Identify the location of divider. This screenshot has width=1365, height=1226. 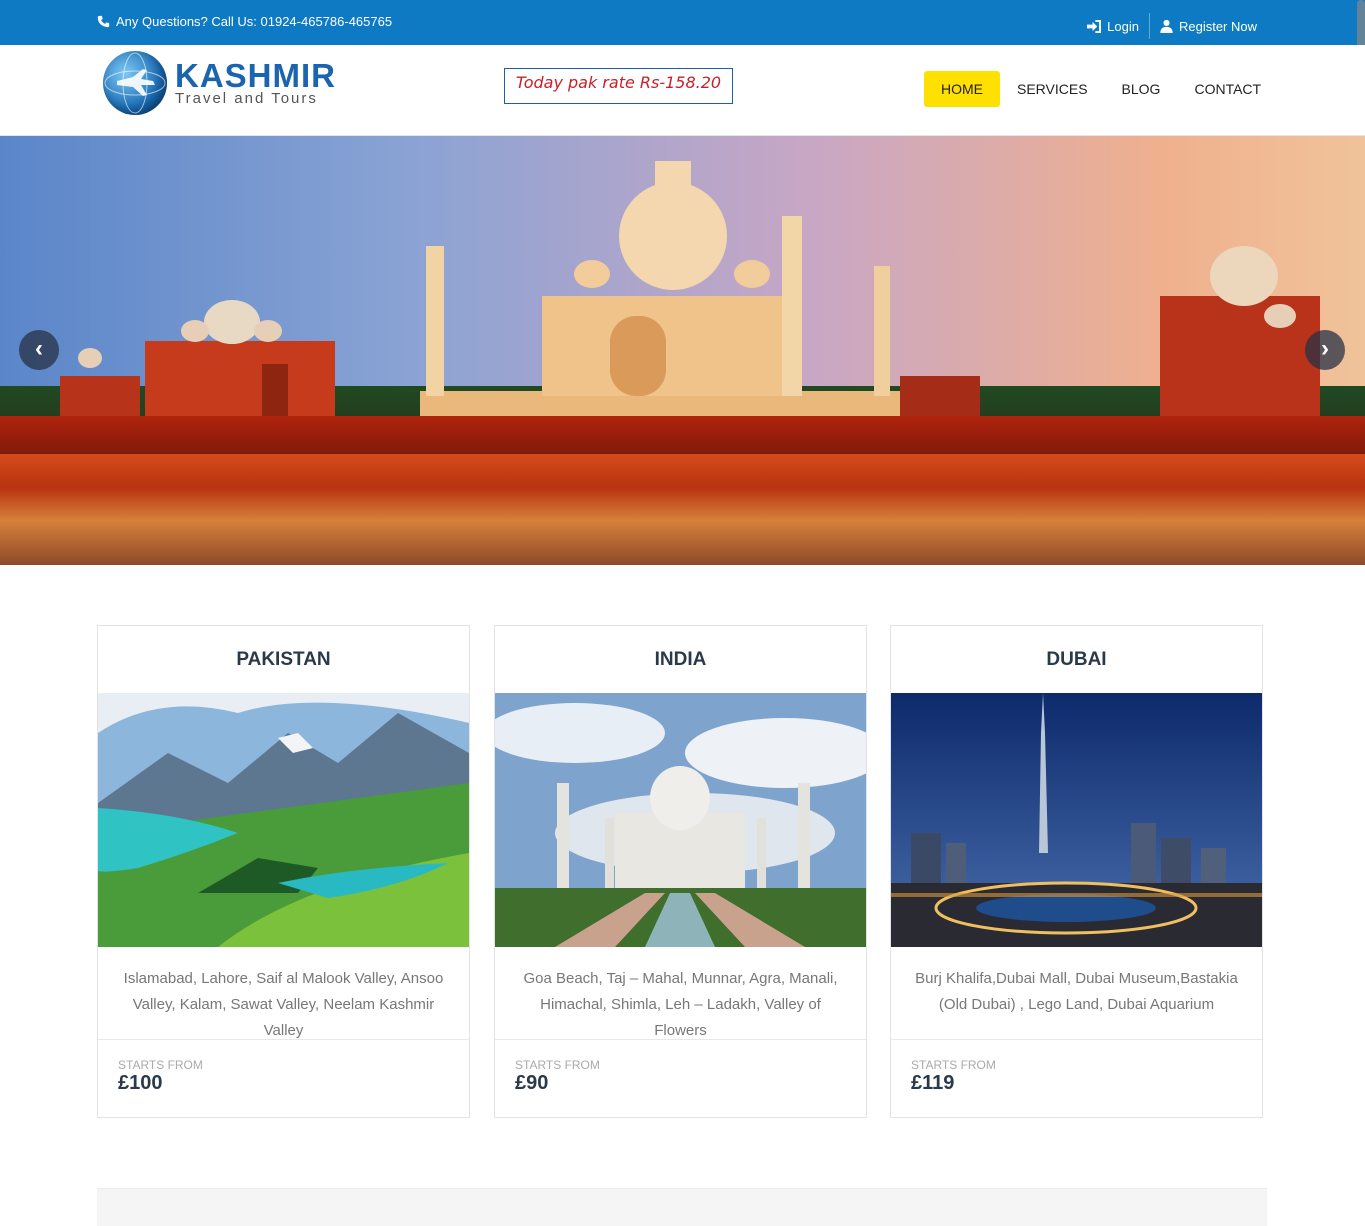
(1149, 26).